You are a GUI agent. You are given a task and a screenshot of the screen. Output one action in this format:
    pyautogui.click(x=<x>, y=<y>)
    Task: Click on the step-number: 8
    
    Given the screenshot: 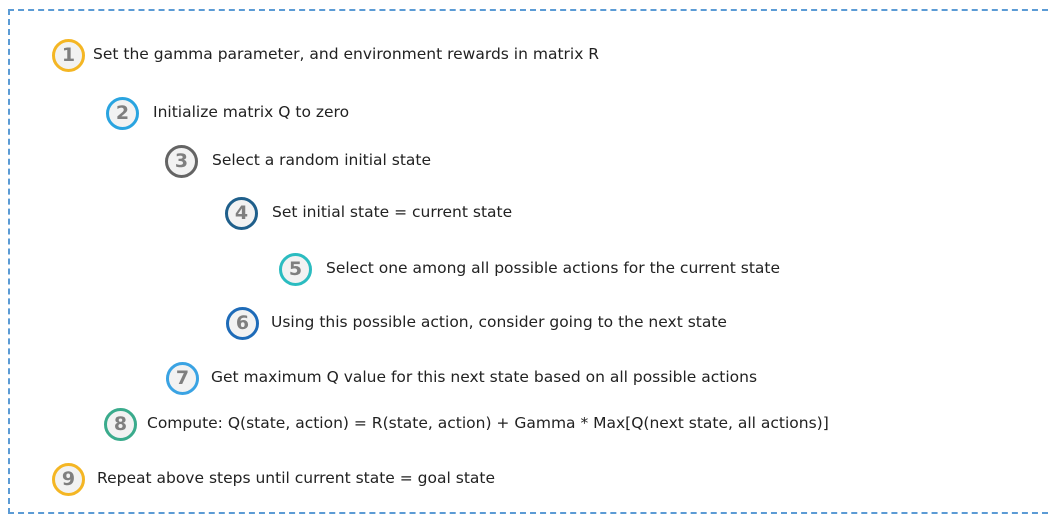 What is the action you would take?
    pyautogui.click(x=120, y=423)
    